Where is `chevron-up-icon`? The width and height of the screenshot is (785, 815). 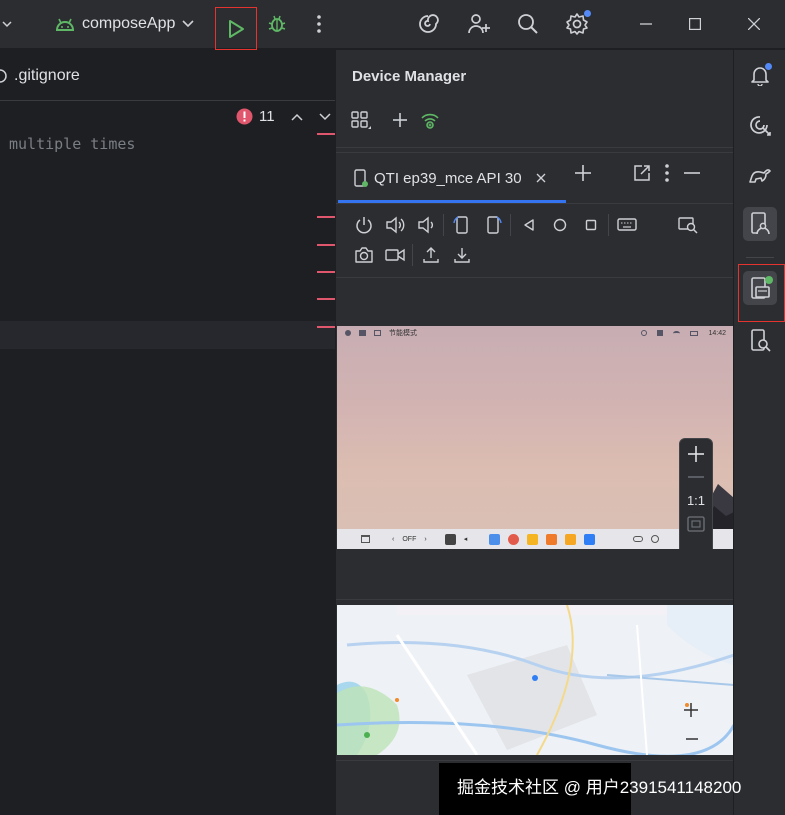
chevron-up-icon is located at coordinates (297, 117).